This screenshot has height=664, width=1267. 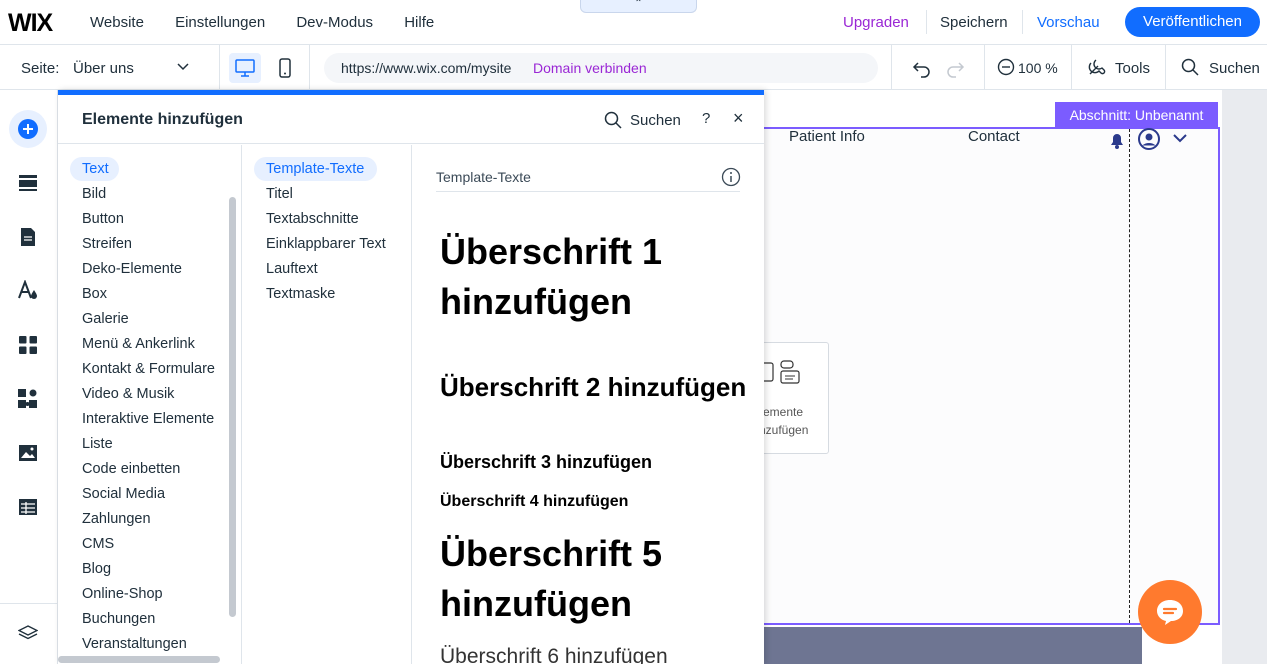 What do you see at coordinates (1192, 22) in the screenshot?
I see `publish-button: Veröffentlichen` at bounding box center [1192, 22].